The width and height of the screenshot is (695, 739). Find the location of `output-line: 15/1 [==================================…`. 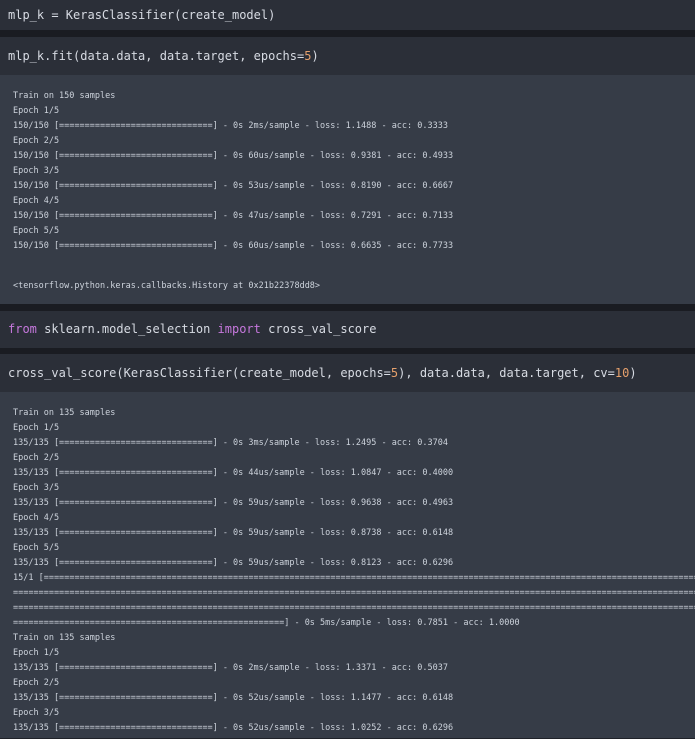

output-line: 15/1 [==================================… is located at coordinates (354, 578).